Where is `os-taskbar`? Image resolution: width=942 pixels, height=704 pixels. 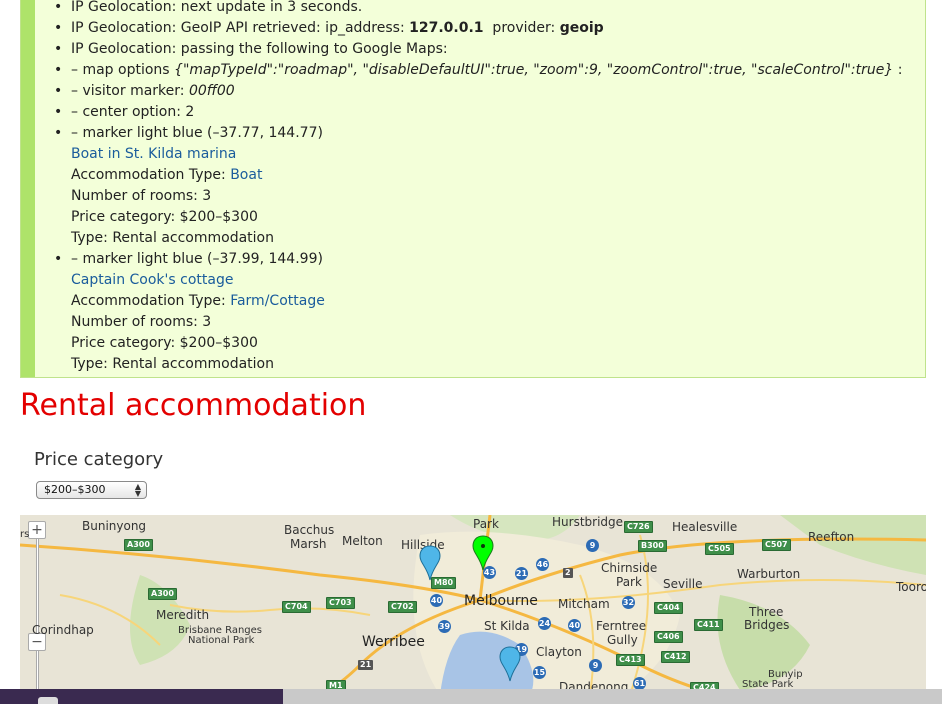
os-taskbar is located at coordinates (471, 696).